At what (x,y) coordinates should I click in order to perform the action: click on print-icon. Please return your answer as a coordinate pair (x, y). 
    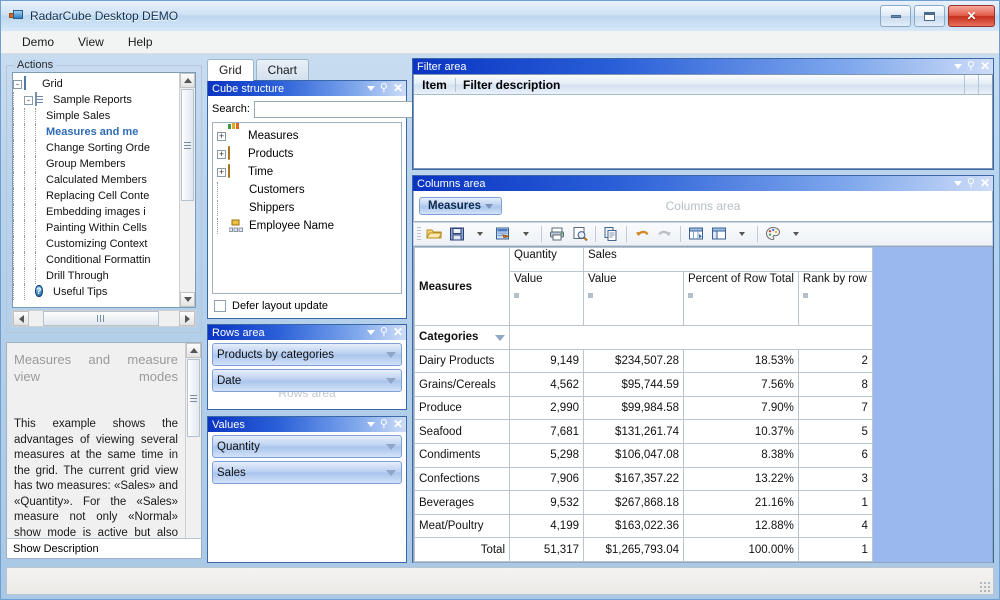
    Looking at the image, I should click on (557, 234).